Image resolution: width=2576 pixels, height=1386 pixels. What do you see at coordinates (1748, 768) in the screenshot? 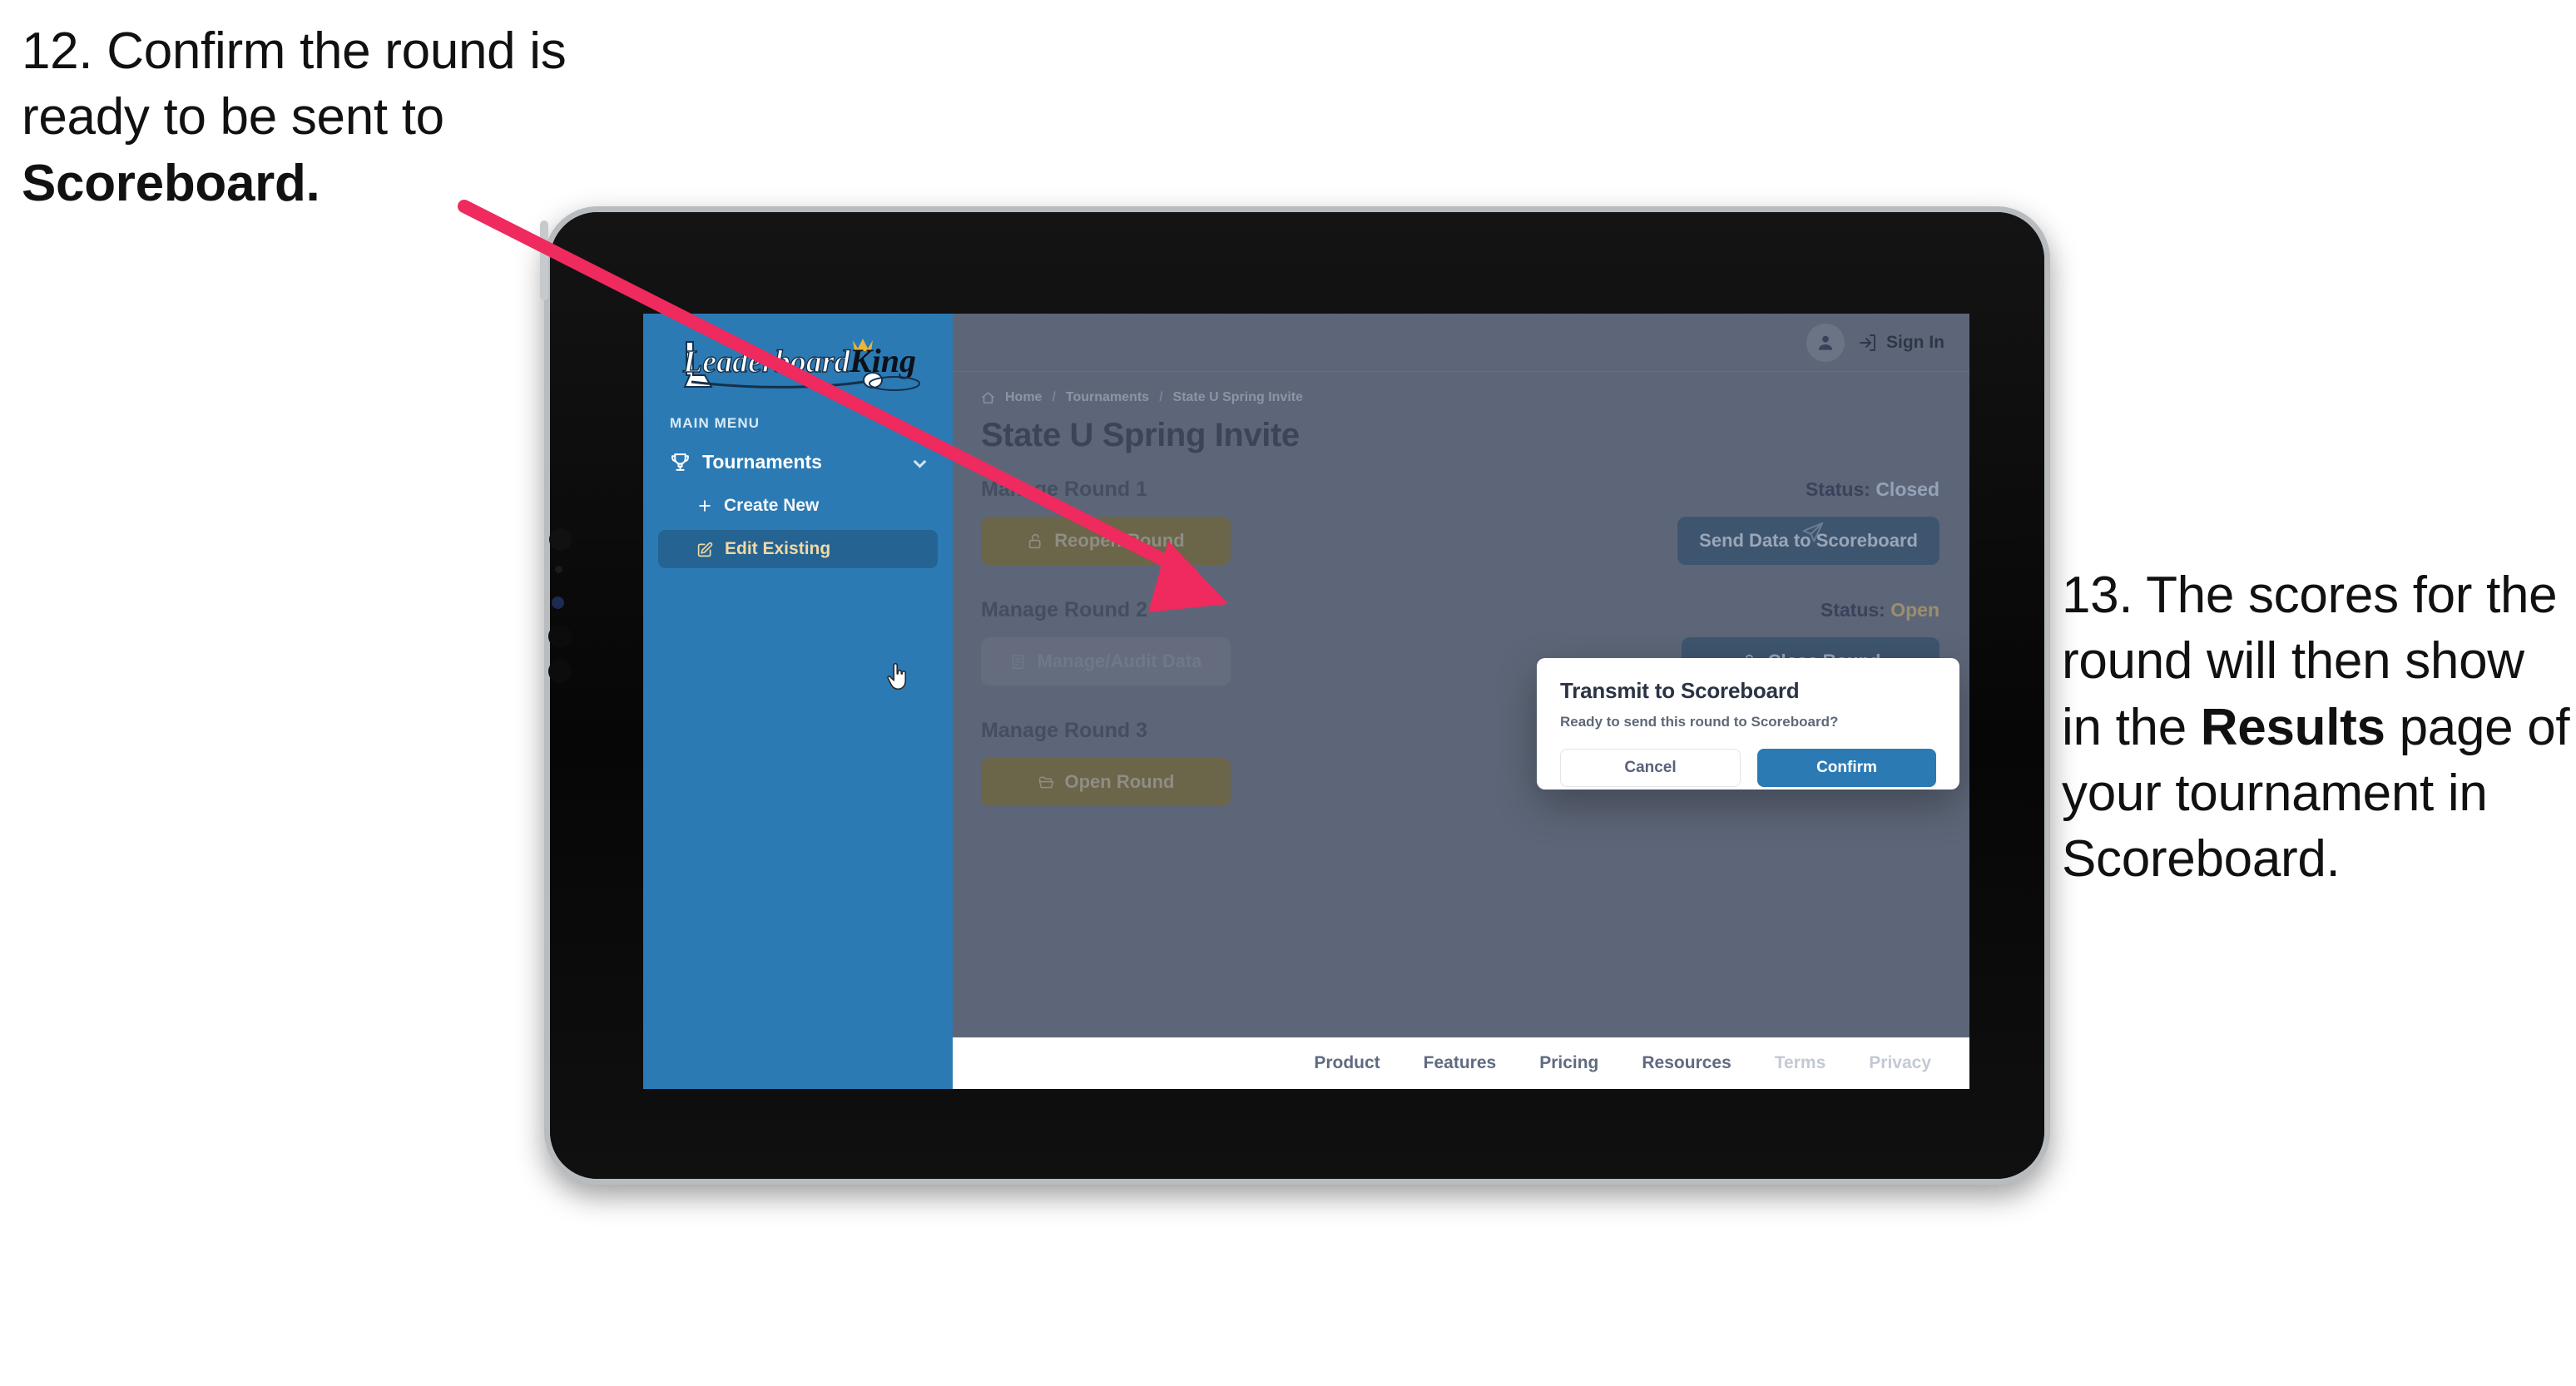
I see `modal-actions: Cancel Confirm` at bounding box center [1748, 768].